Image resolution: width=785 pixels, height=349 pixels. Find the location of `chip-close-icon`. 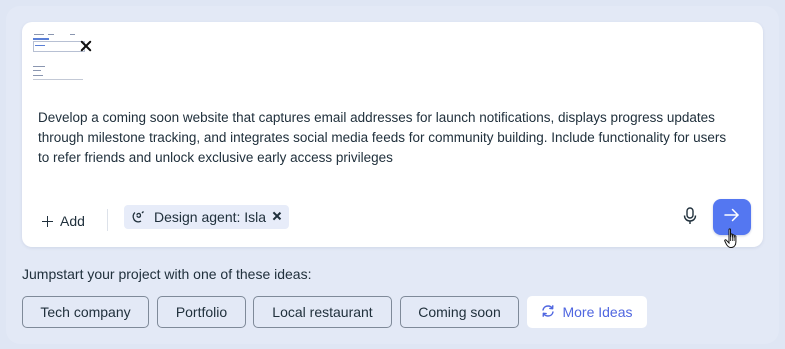

chip-close-icon is located at coordinates (277, 216).